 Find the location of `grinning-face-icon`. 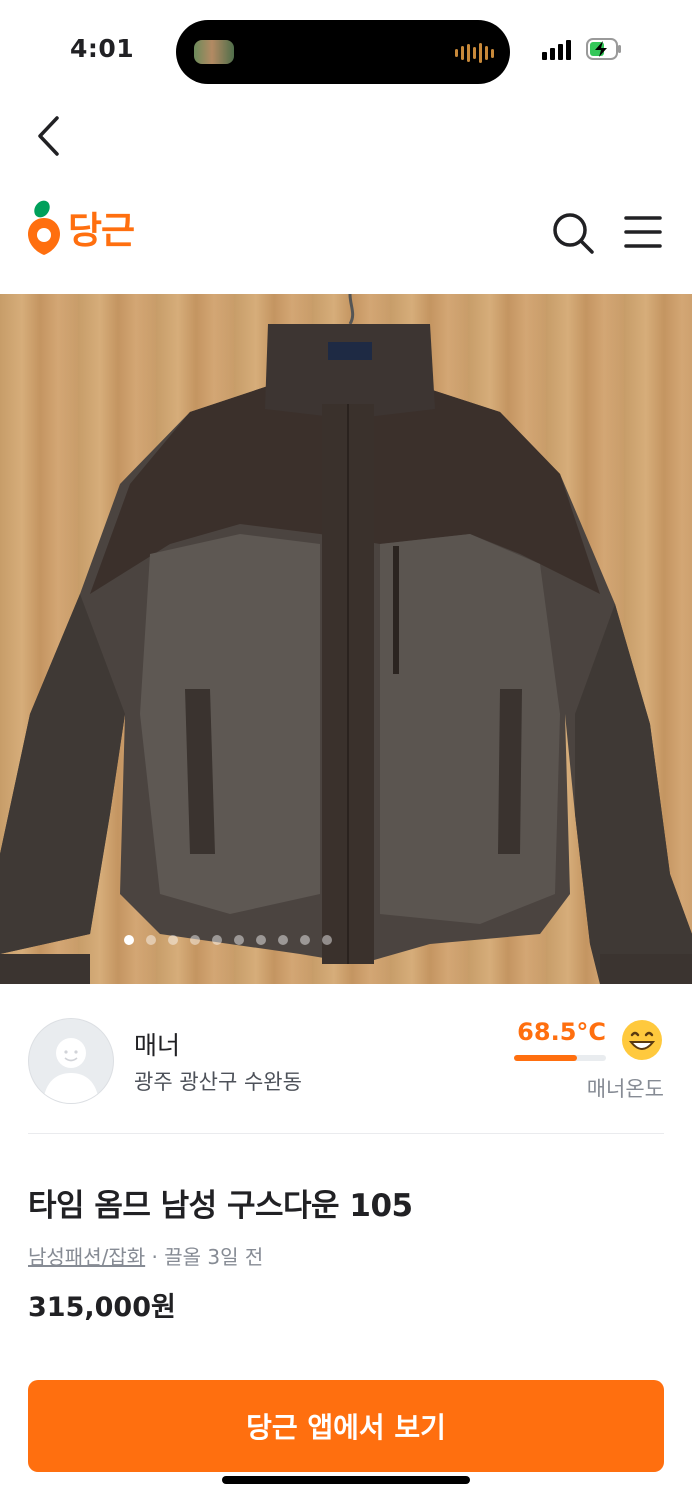

grinning-face-icon is located at coordinates (642, 1040).